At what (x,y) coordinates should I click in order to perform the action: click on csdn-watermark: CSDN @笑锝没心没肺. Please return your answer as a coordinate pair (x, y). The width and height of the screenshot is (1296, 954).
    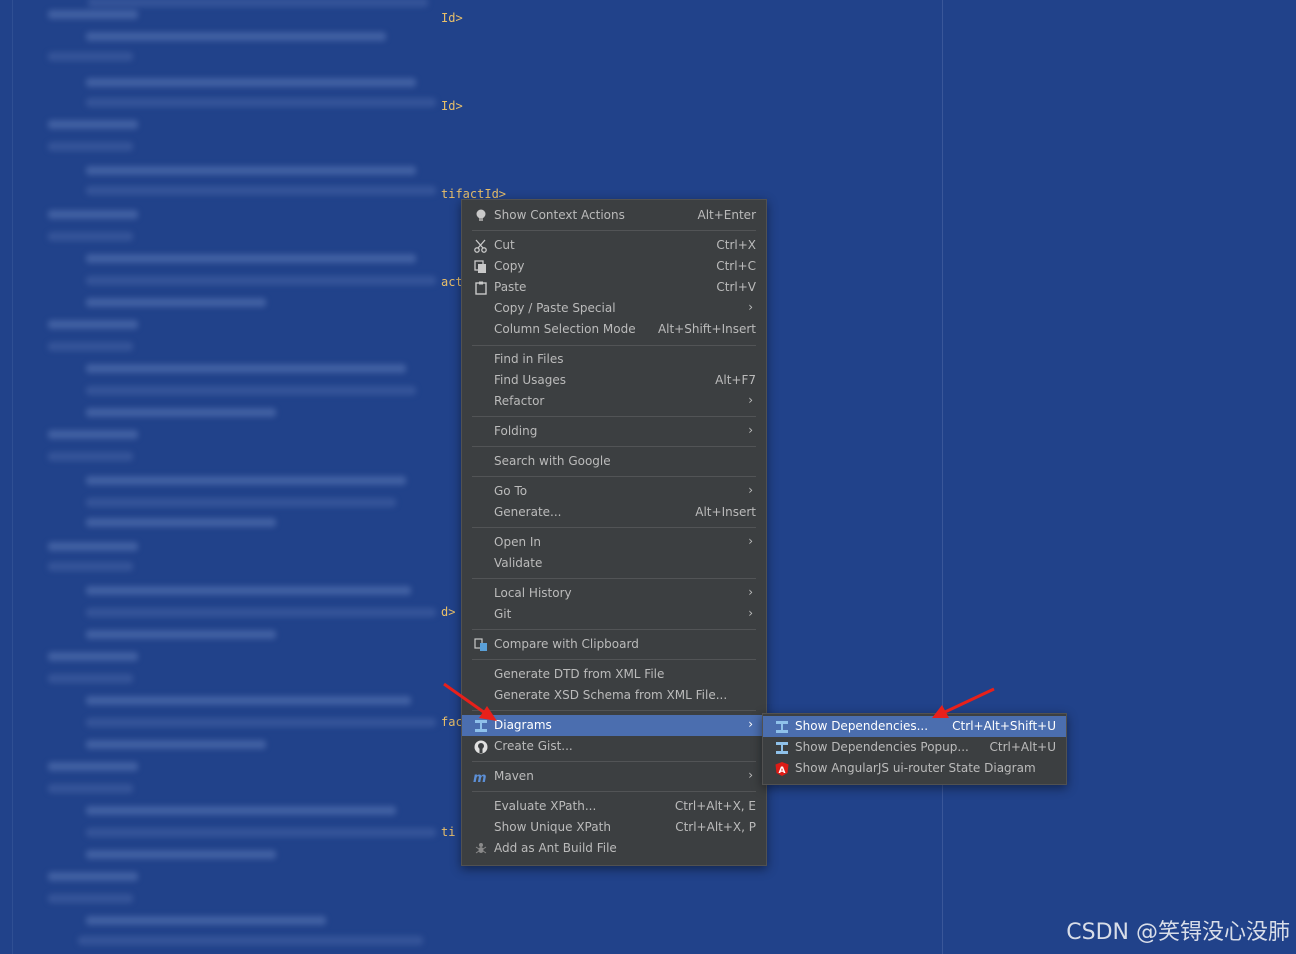
    Looking at the image, I should click on (1178, 932).